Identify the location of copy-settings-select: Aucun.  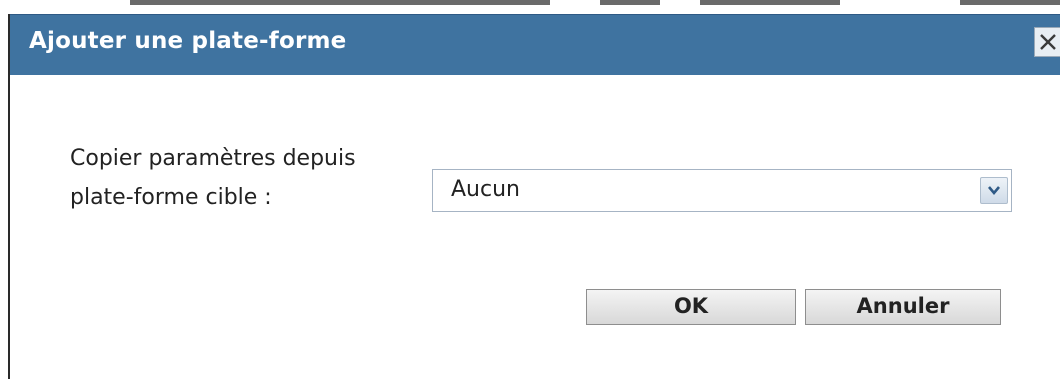
(722, 190).